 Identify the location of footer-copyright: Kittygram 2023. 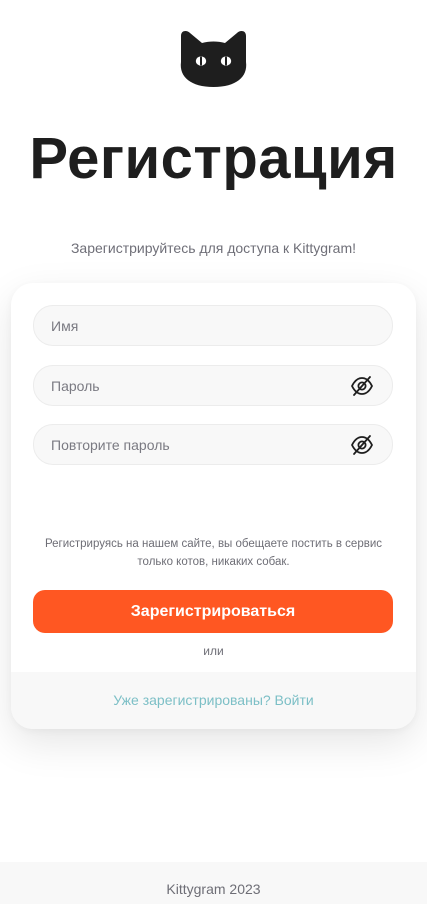
(213, 889).